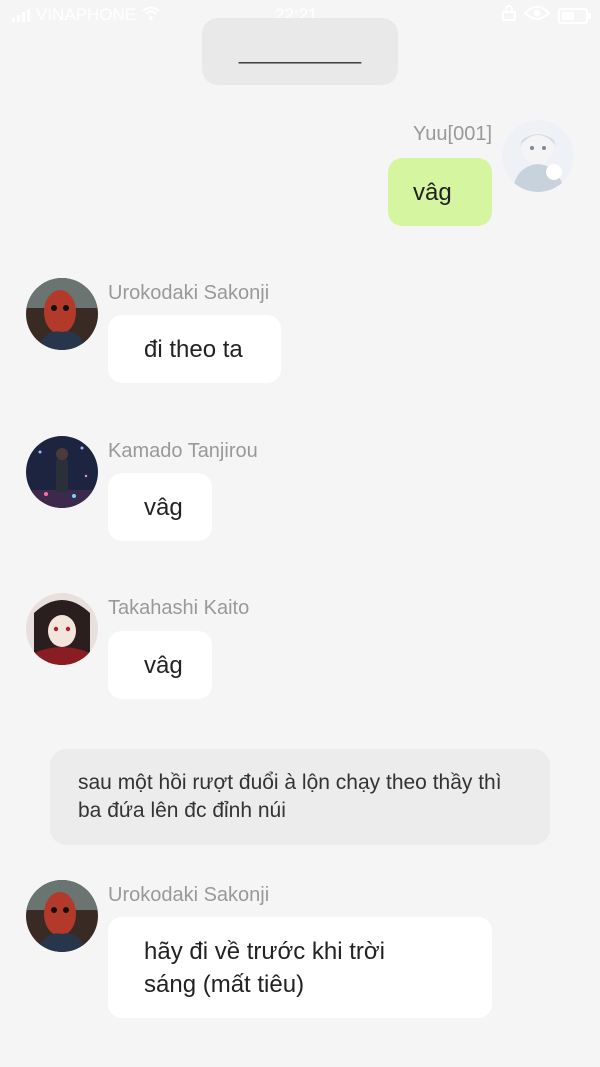 The width and height of the screenshot is (600, 1067). Describe the element at coordinates (183, 451) in the screenshot. I see `sender-name: Kamado Tanjirou` at that location.